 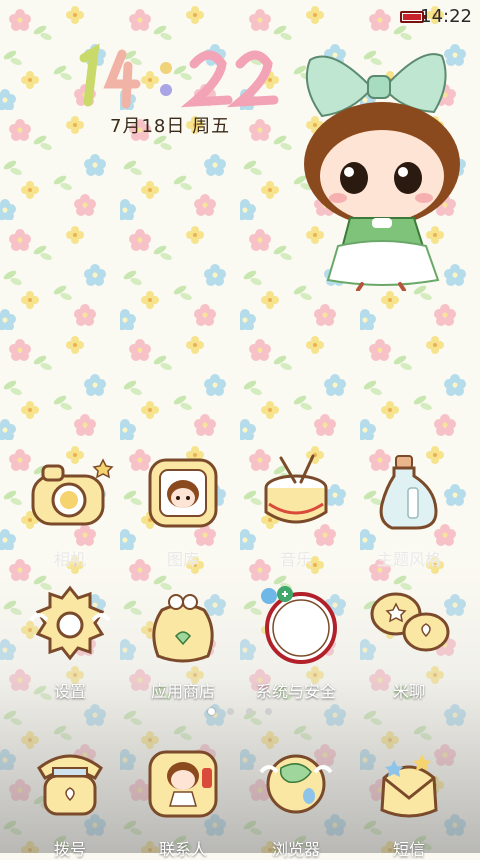 I want to click on telephone-icon, so click(x=70, y=785).